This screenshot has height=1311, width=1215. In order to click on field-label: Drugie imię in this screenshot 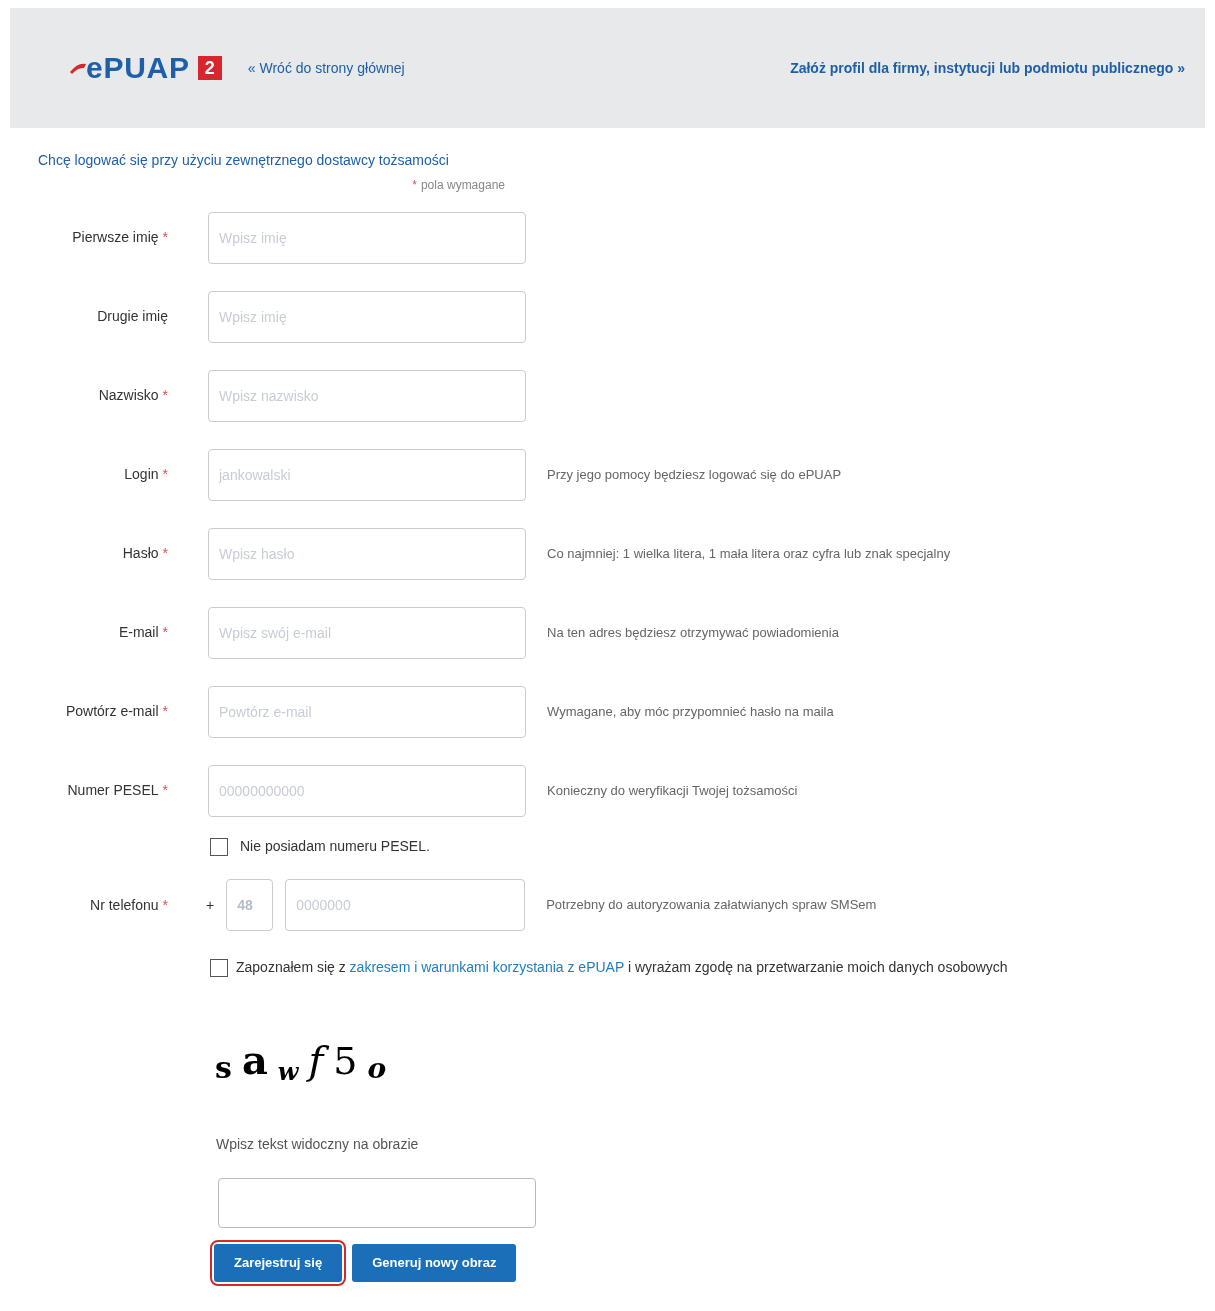, I will do `click(132, 316)`.